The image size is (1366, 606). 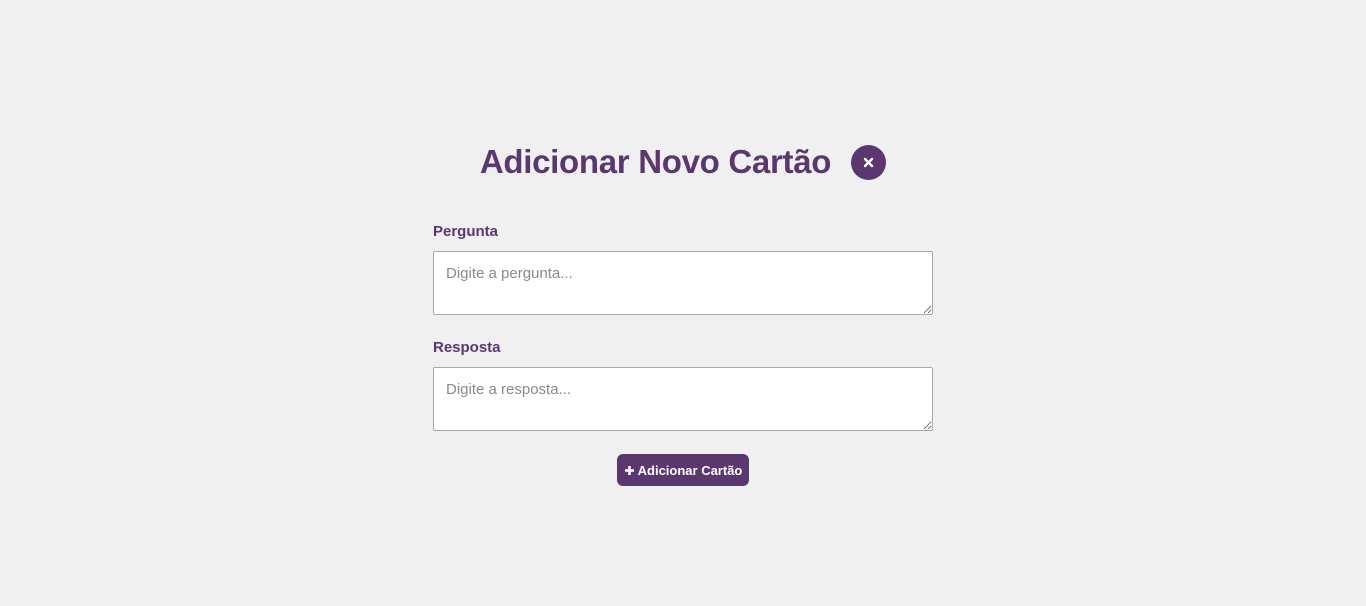 I want to click on close-button, so click(x=869, y=162).